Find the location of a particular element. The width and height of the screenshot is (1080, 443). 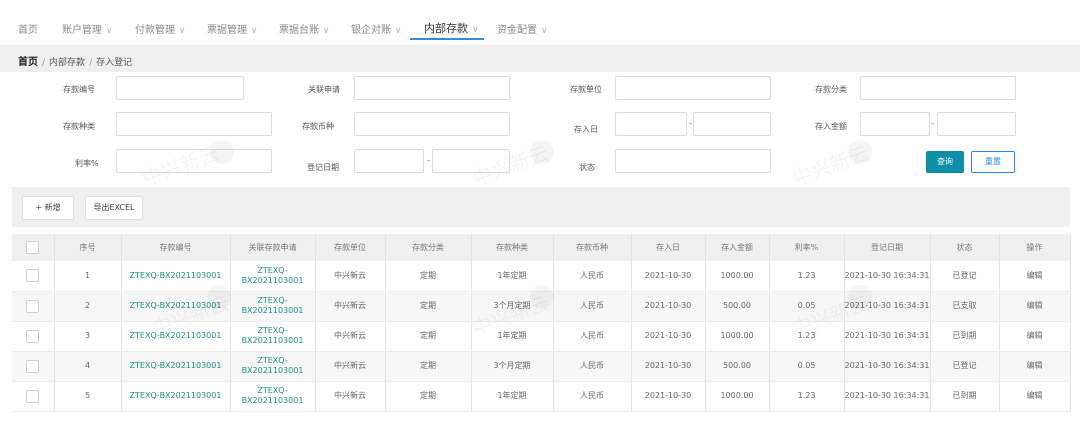

row-select-cell is located at coordinates (33, 276).